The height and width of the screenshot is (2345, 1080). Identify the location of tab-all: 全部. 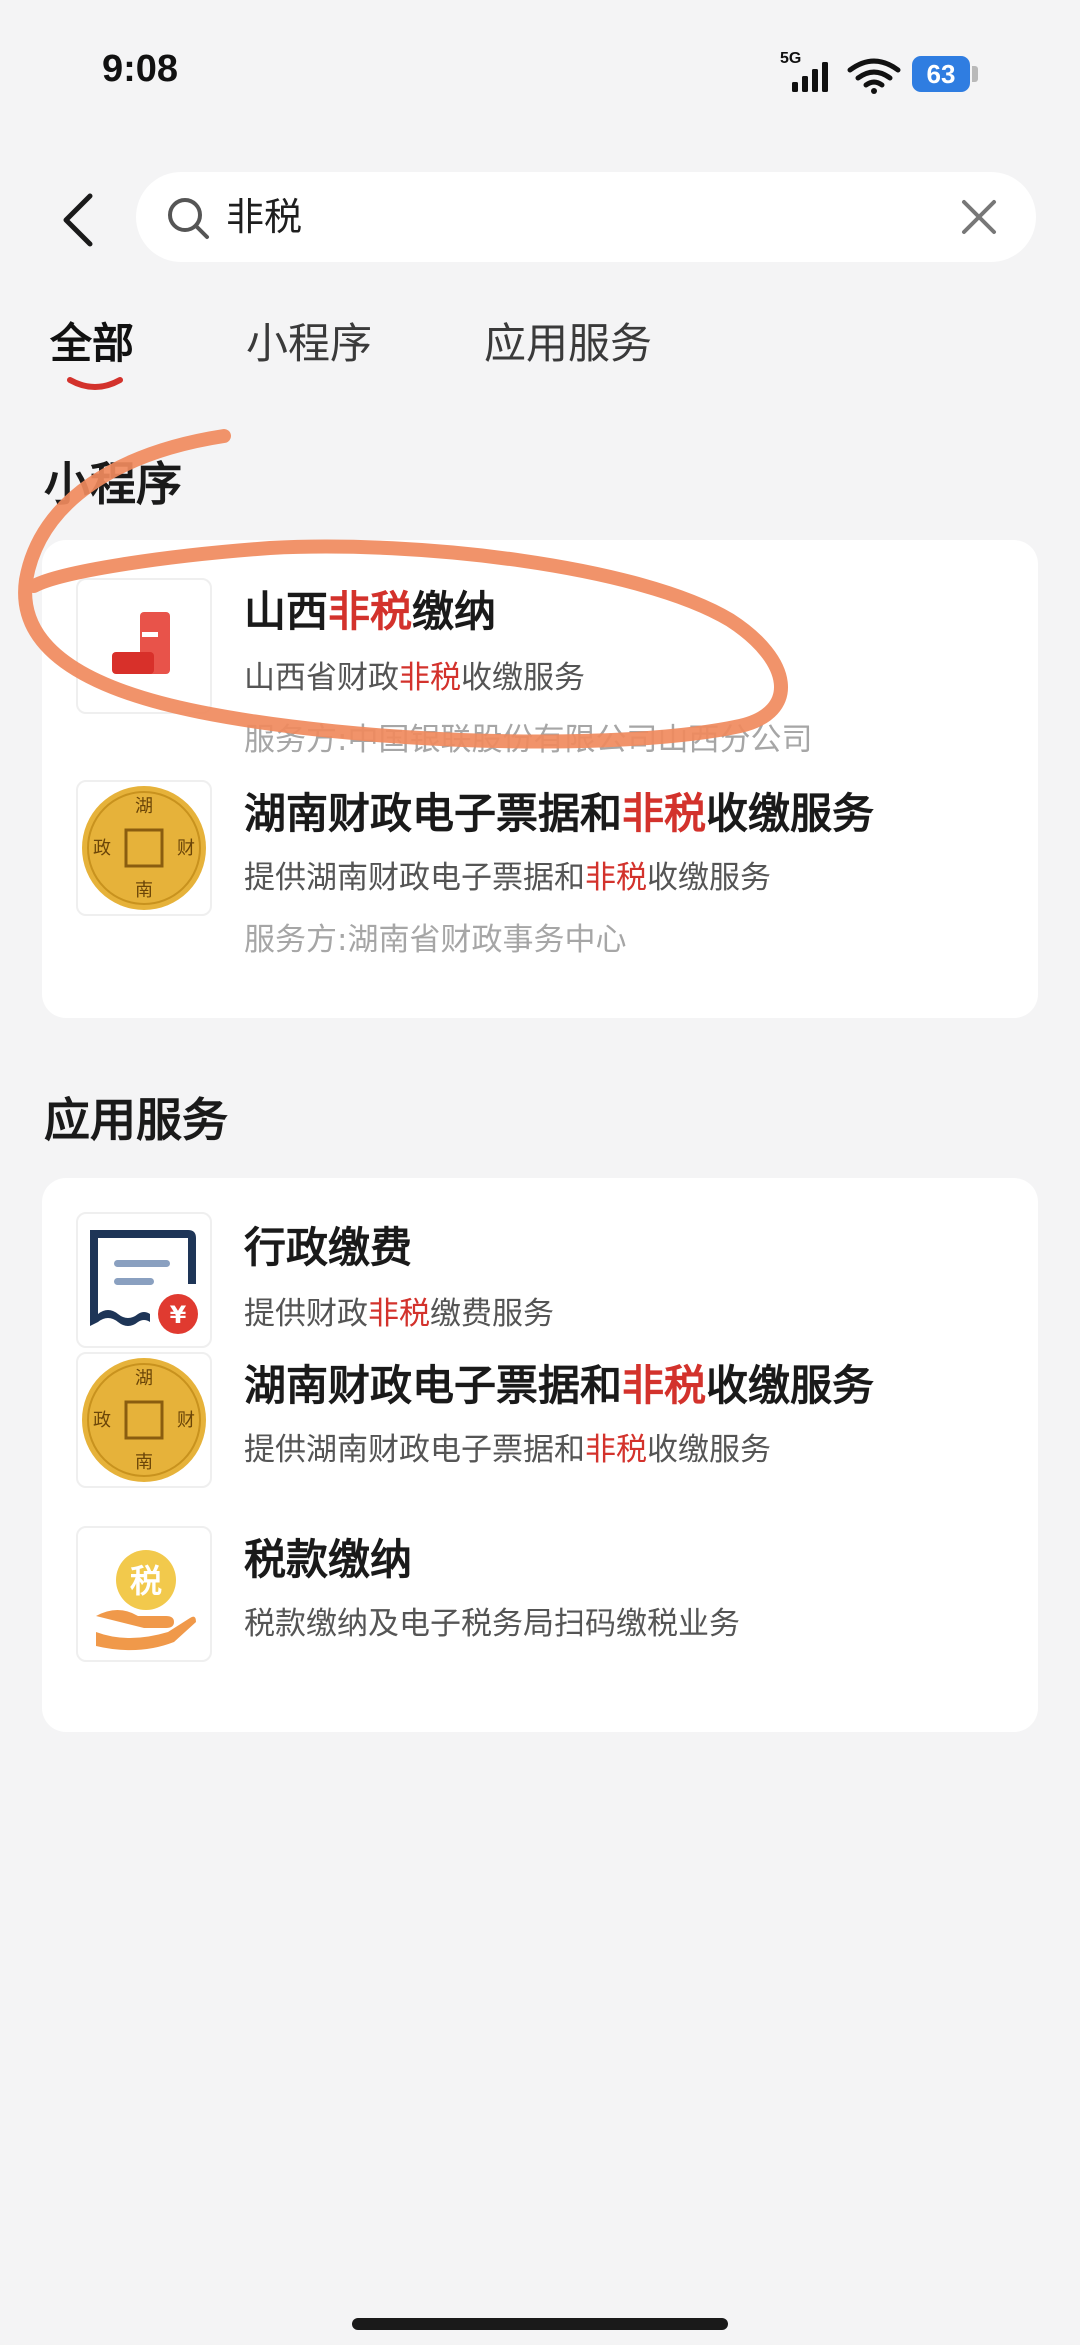
(92, 340).